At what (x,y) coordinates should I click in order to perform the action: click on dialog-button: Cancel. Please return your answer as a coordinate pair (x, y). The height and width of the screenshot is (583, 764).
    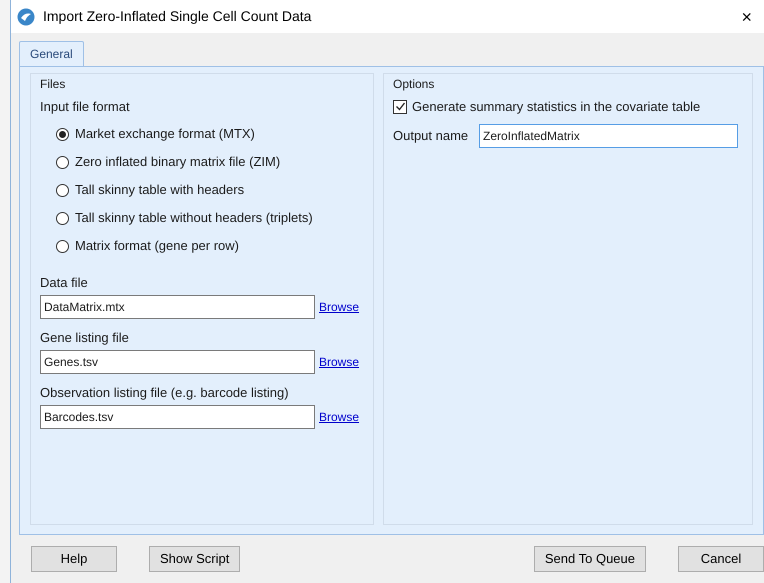
    Looking at the image, I should click on (721, 559).